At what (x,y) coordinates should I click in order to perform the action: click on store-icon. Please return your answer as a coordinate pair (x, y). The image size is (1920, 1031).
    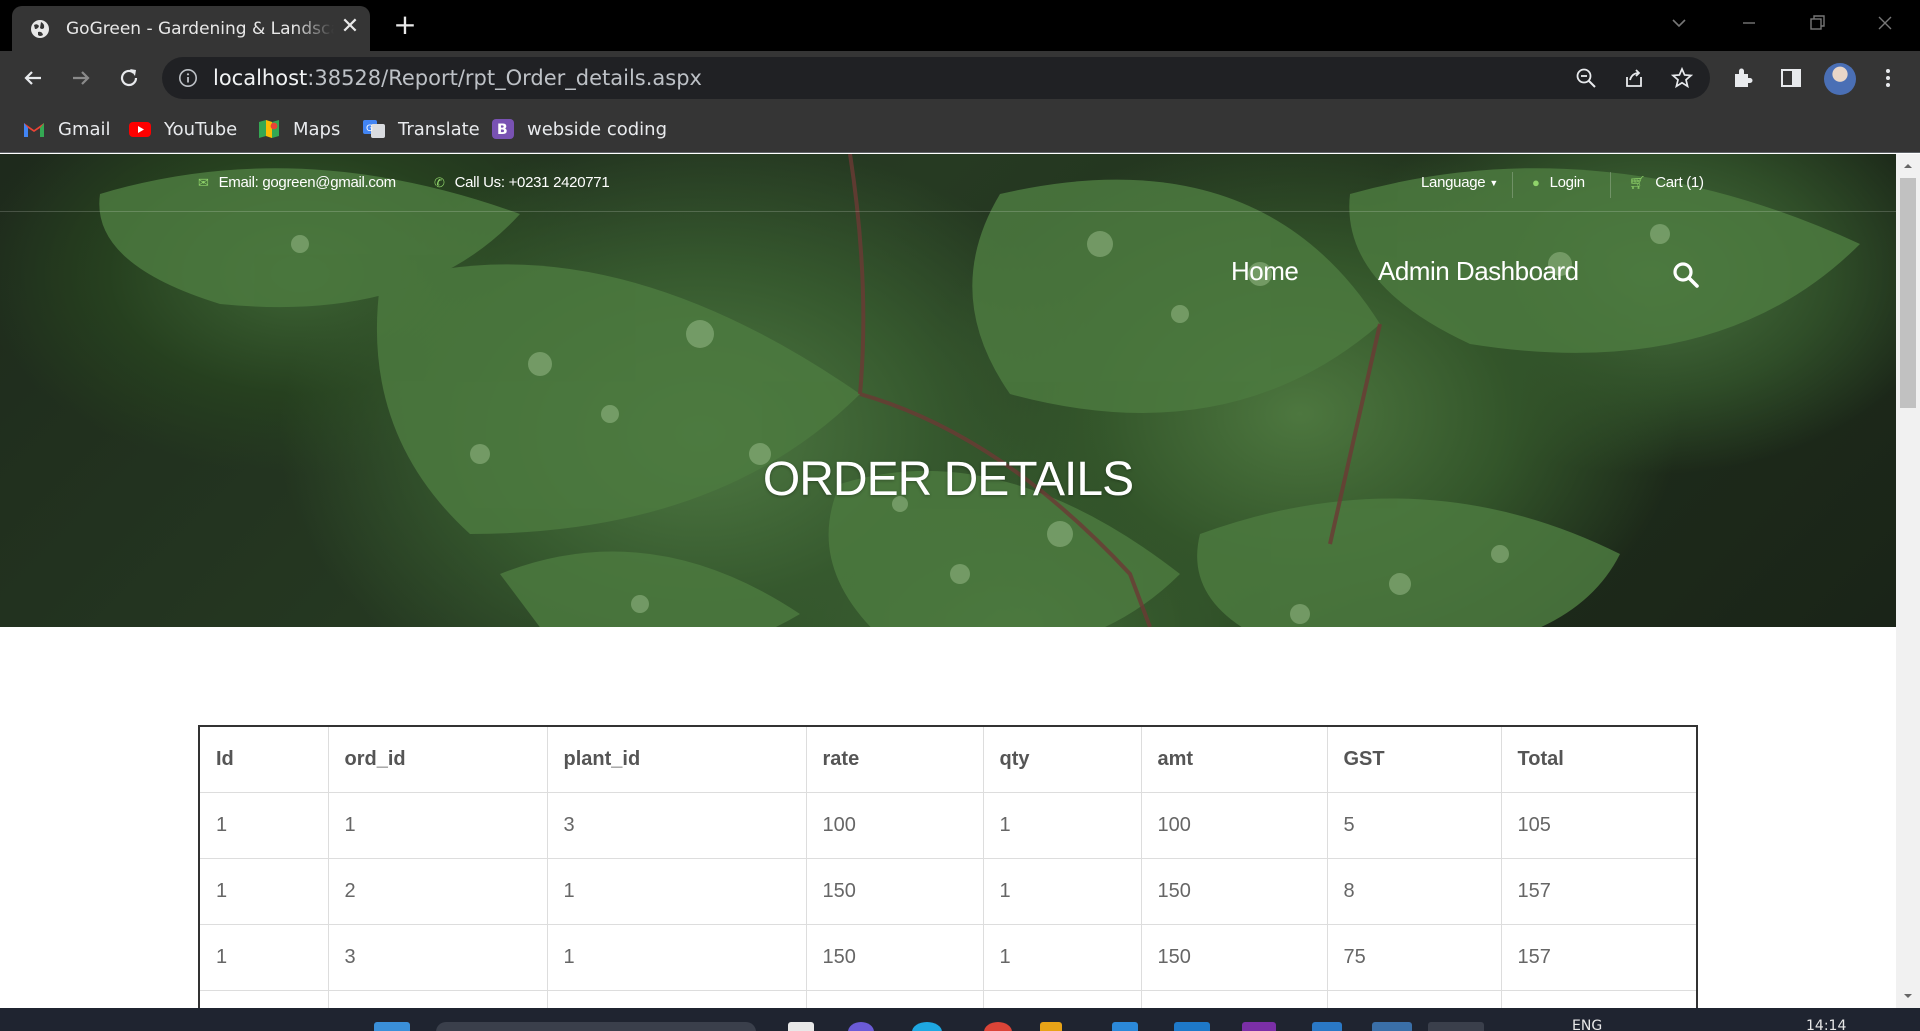
    Looking at the image, I should click on (1125, 1026).